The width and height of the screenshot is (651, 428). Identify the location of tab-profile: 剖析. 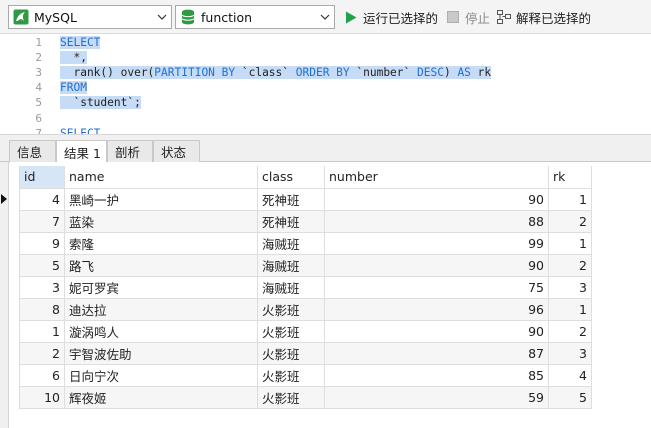
(130, 151).